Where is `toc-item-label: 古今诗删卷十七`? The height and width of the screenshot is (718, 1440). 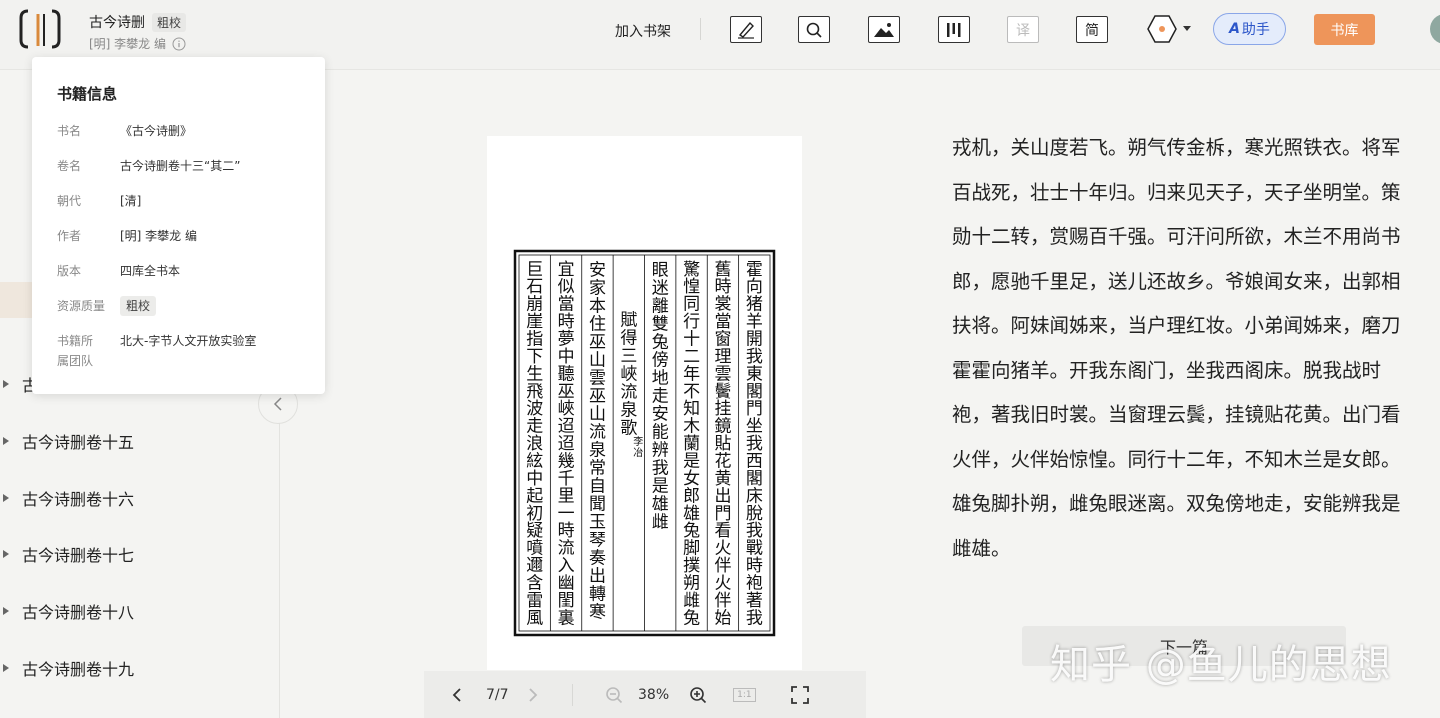 toc-item-label: 古今诗删卷十七 is located at coordinates (78, 555).